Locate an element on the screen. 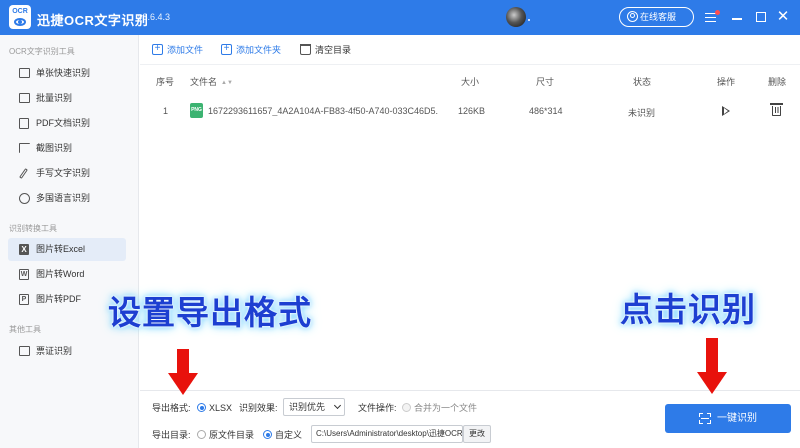  maximize-icon is located at coordinates (761, 17).